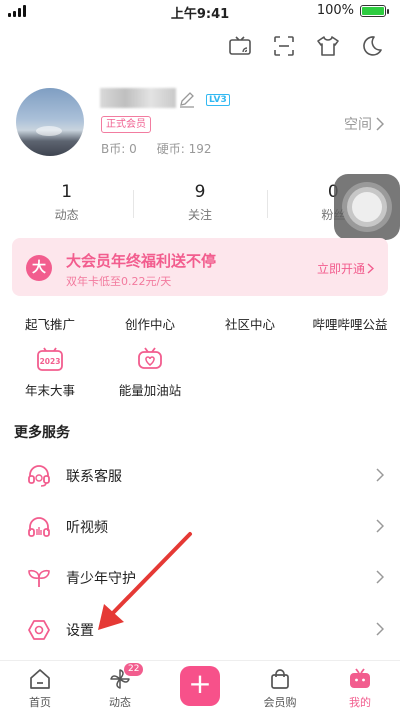  Describe the element at coordinates (358, 125) in the screenshot. I see `space-label: 空间` at that location.